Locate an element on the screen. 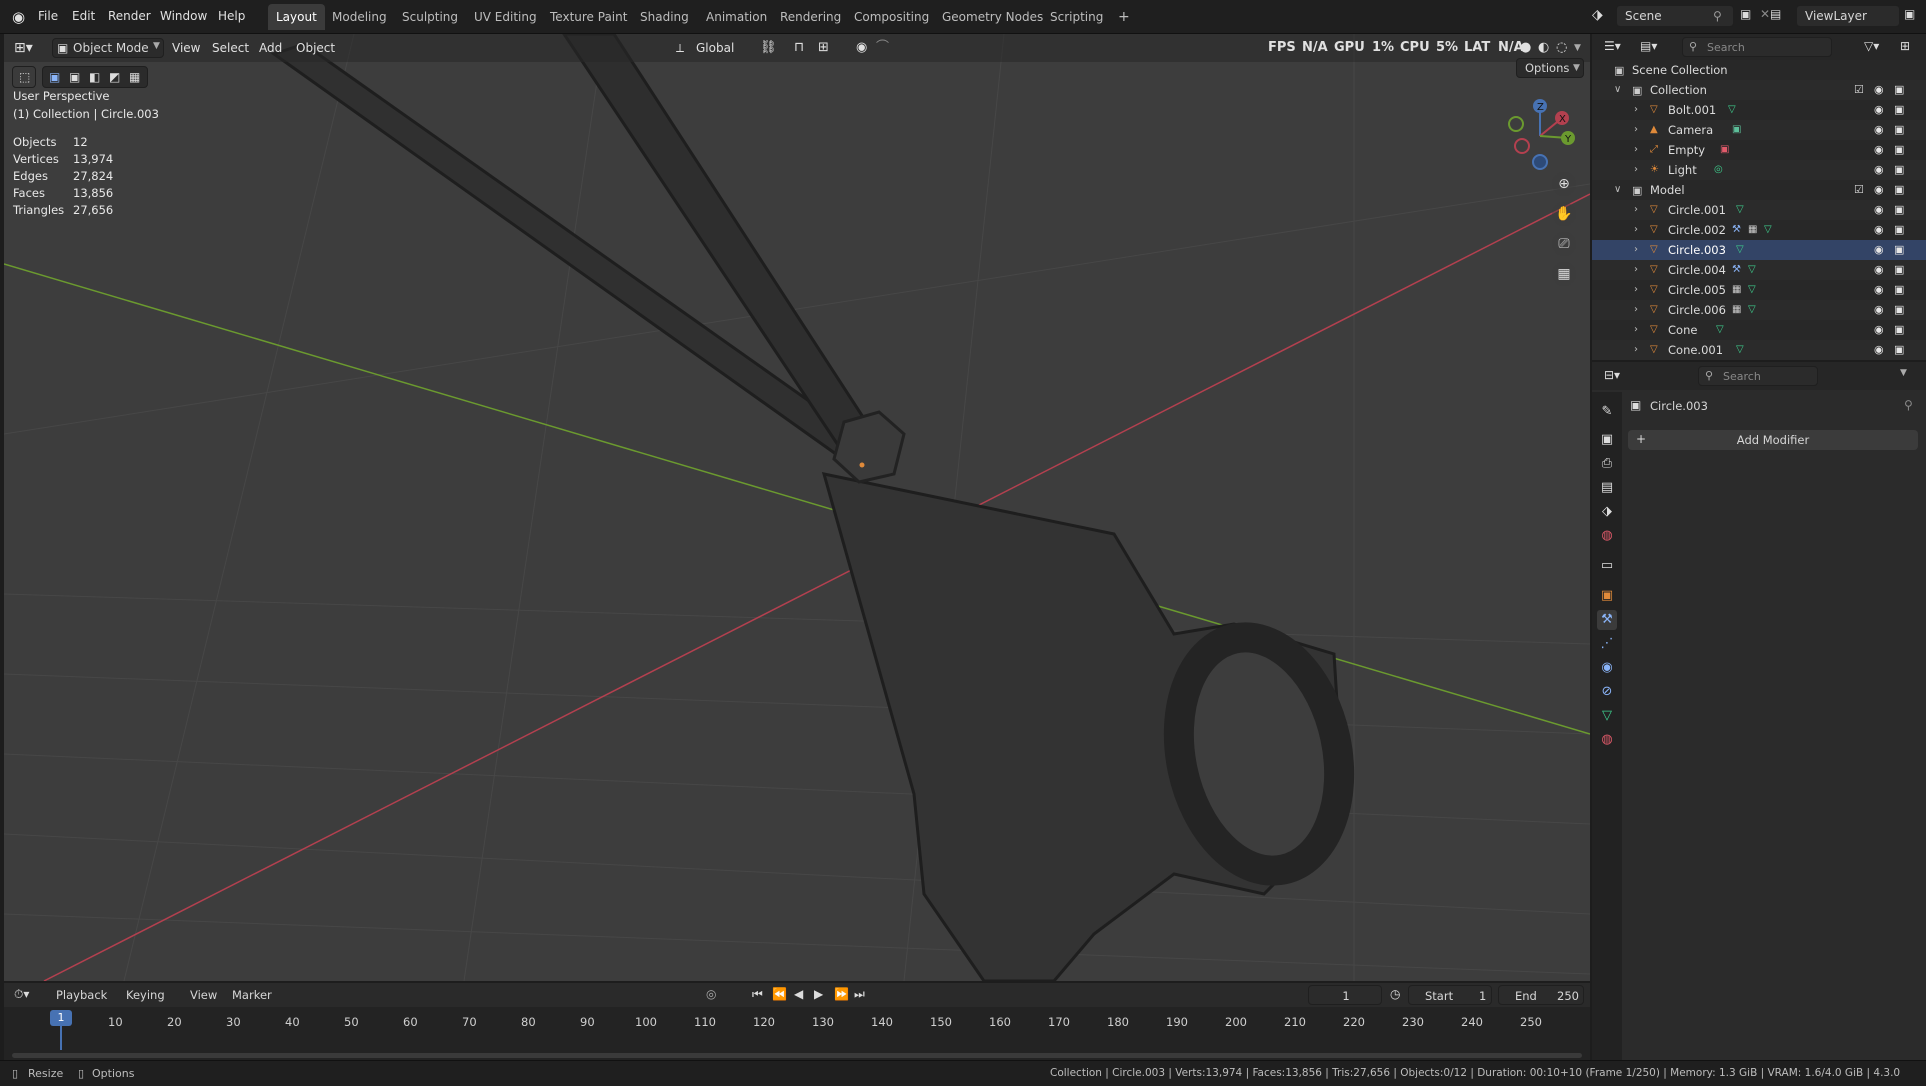 The width and height of the screenshot is (1926, 1086). rendered-shading-icon: ◌ is located at coordinates (1561, 48).